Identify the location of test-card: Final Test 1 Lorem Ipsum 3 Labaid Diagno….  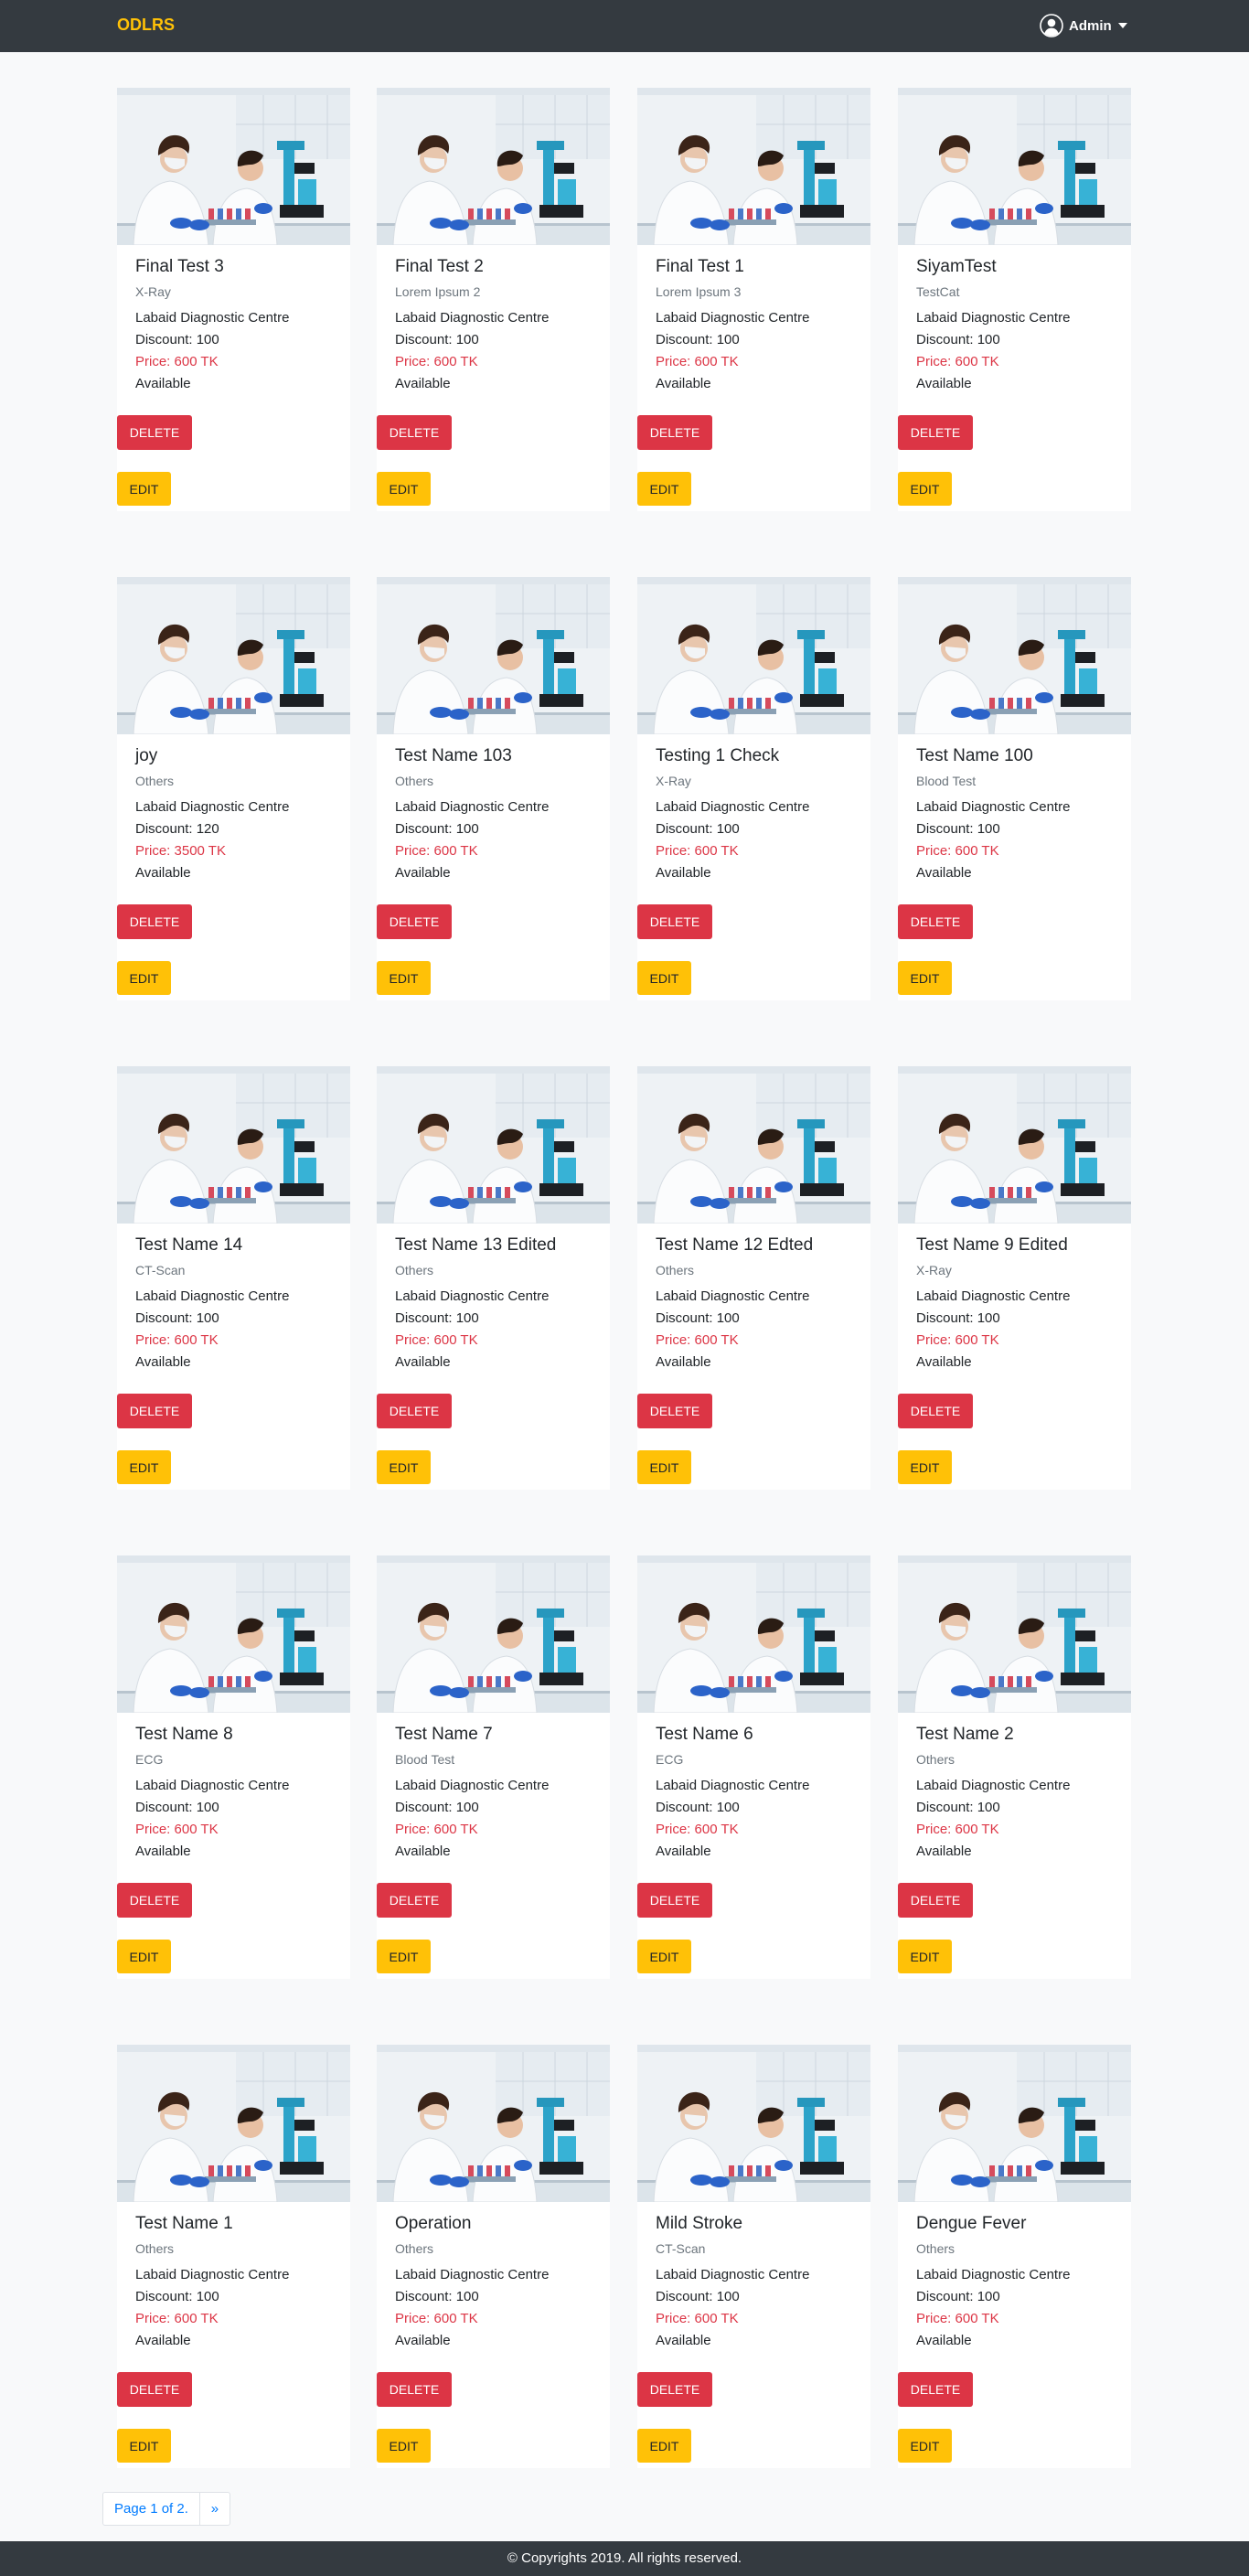
(754, 299).